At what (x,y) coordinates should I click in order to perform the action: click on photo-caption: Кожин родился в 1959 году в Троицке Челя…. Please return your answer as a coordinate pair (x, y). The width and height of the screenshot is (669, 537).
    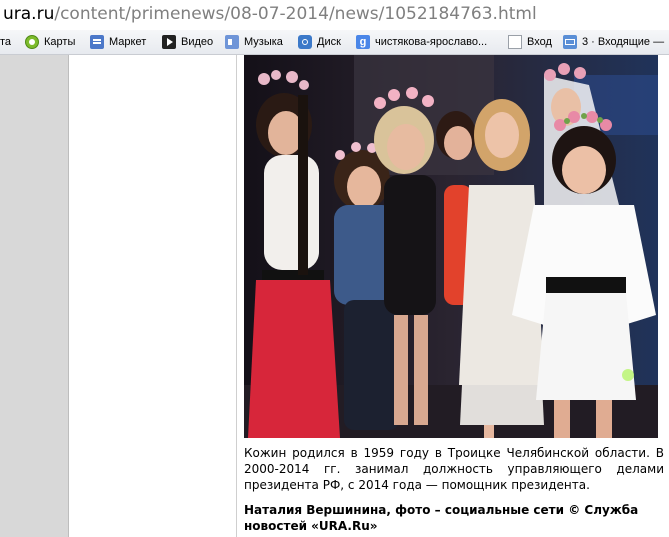
    Looking at the image, I should click on (454, 469).